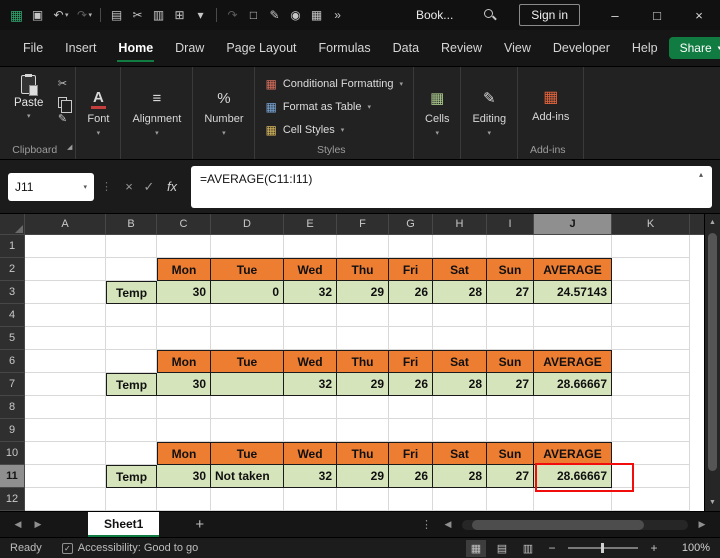 The height and width of the screenshot is (558, 720). Describe the element at coordinates (573, 292) in the screenshot. I see `cell-J3: 24.57143` at that location.